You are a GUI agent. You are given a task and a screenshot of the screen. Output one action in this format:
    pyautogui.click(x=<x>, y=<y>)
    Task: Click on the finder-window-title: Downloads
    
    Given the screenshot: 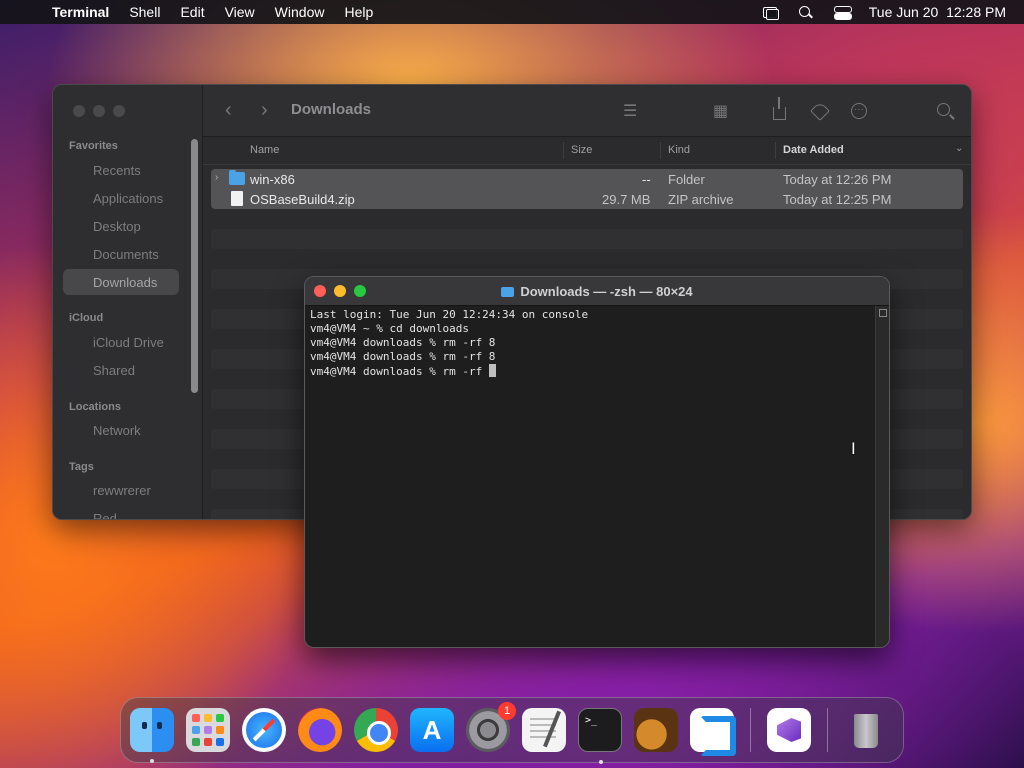 What is the action you would take?
    pyautogui.click(x=331, y=109)
    